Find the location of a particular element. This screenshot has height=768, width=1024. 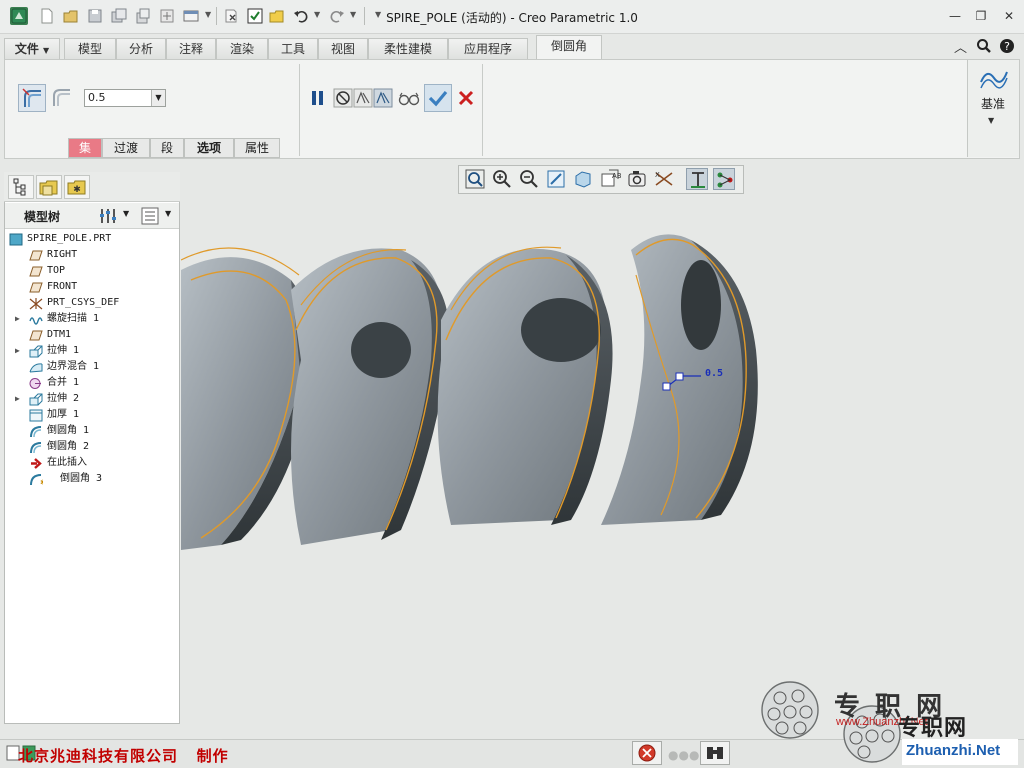

tree-item-label: 合并 1 is located at coordinates (63, 382).